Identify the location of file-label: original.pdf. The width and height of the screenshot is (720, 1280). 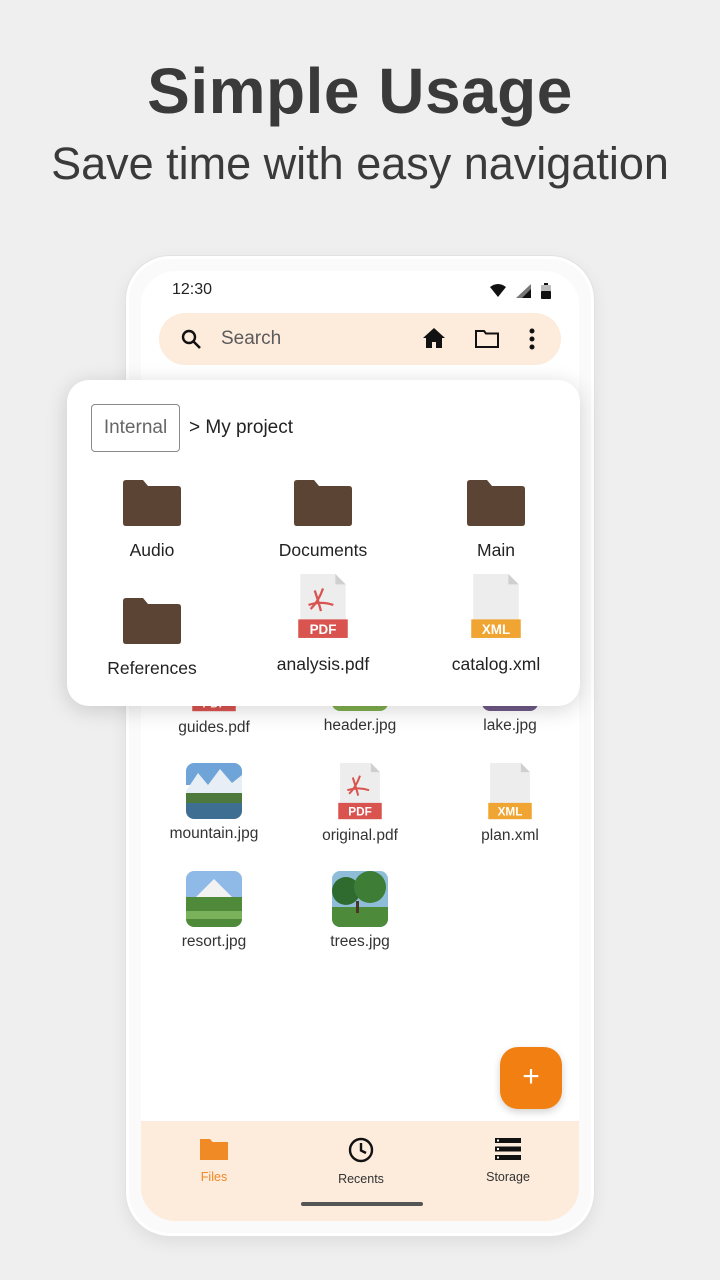
(360, 835).